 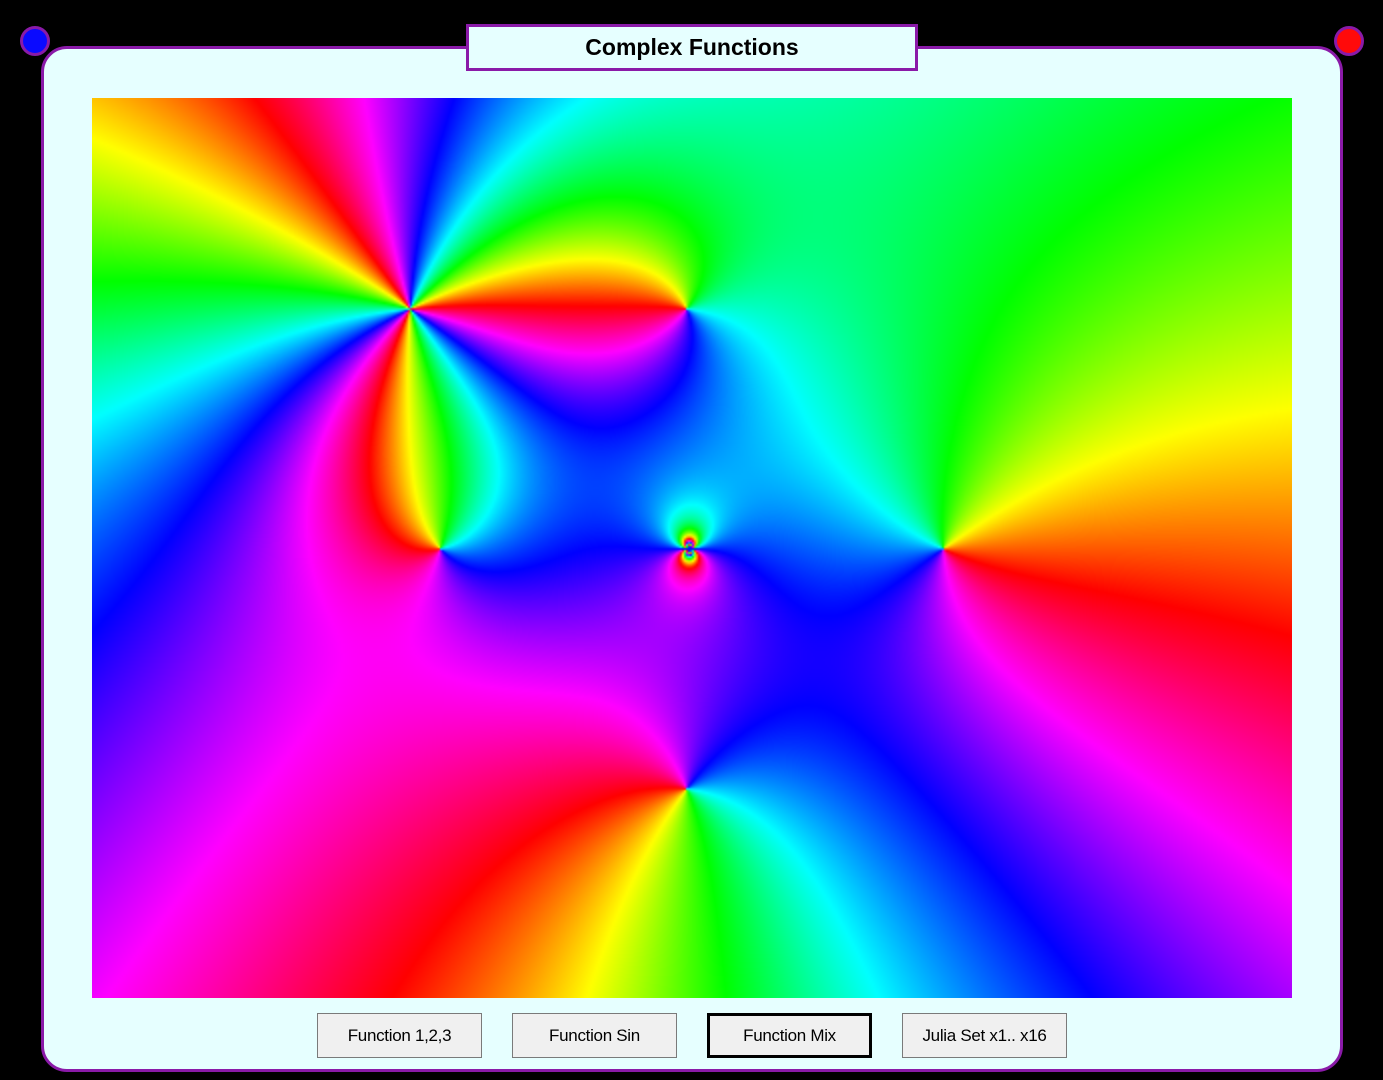 What do you see at coordinates (35, 41) in the screenshot?
I see `minimize-dot-icon` at bounding box center [35, 41].